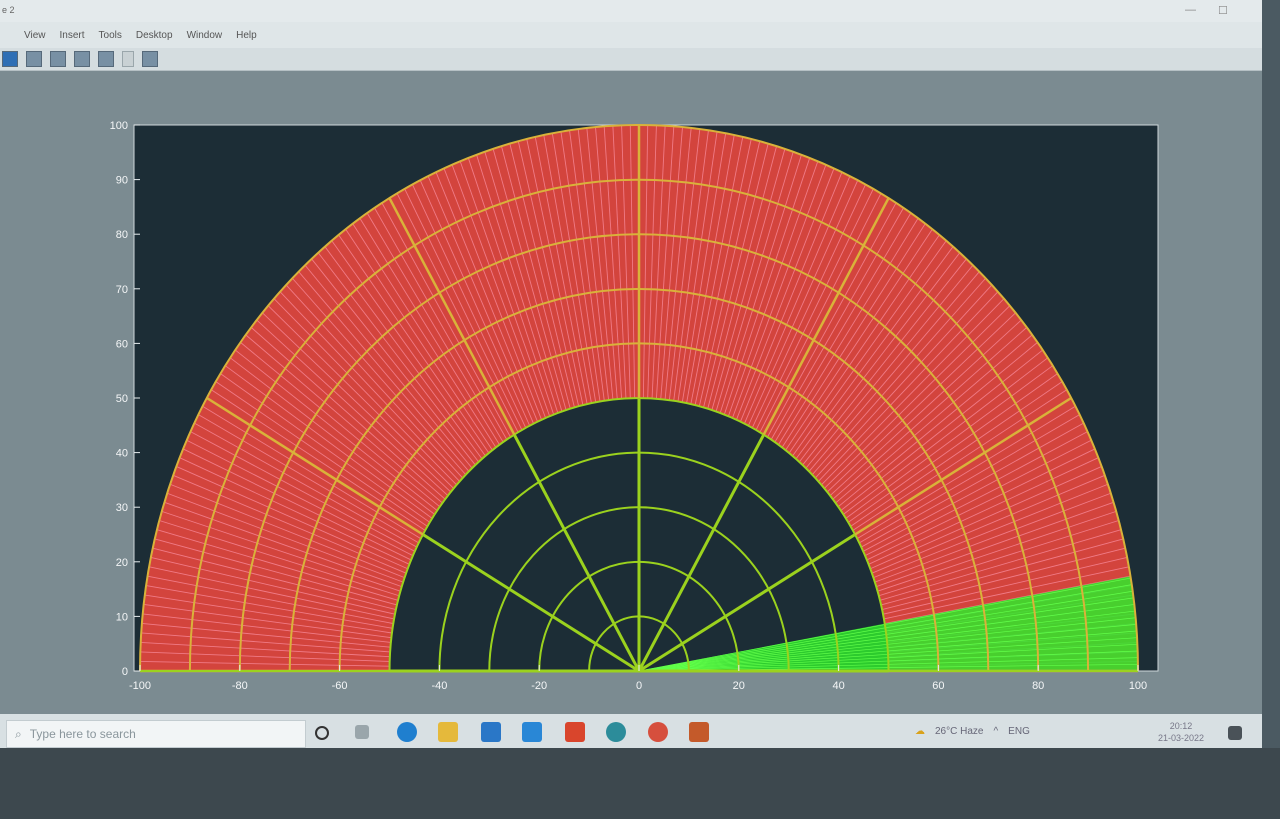 Image resolution: width=1280 pixels, height=819 pixels. What do you see at coordinates (448, 732) in the screenshot?
I see `files-icon` at bounding box center [448, 732].